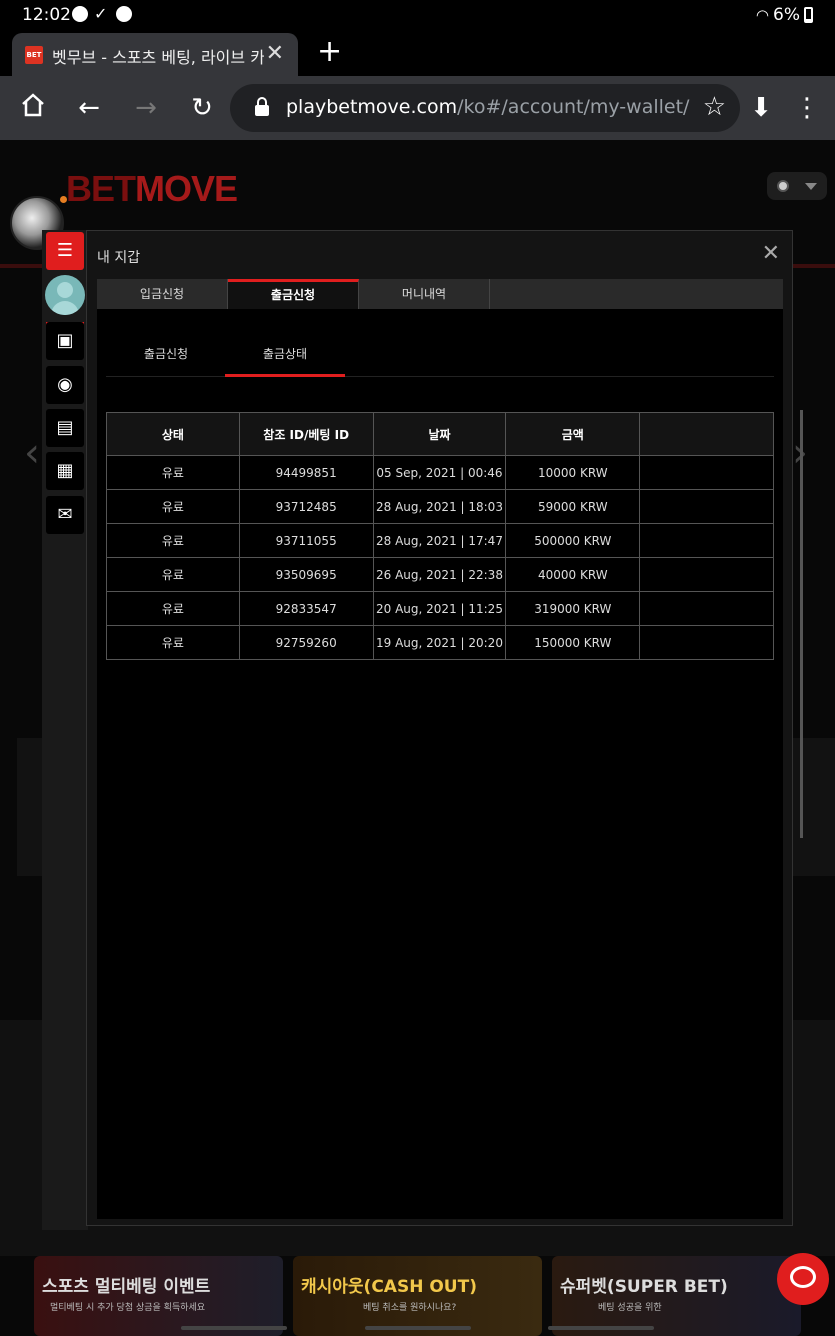  I want to click on lock-icon, so click(262, 106).